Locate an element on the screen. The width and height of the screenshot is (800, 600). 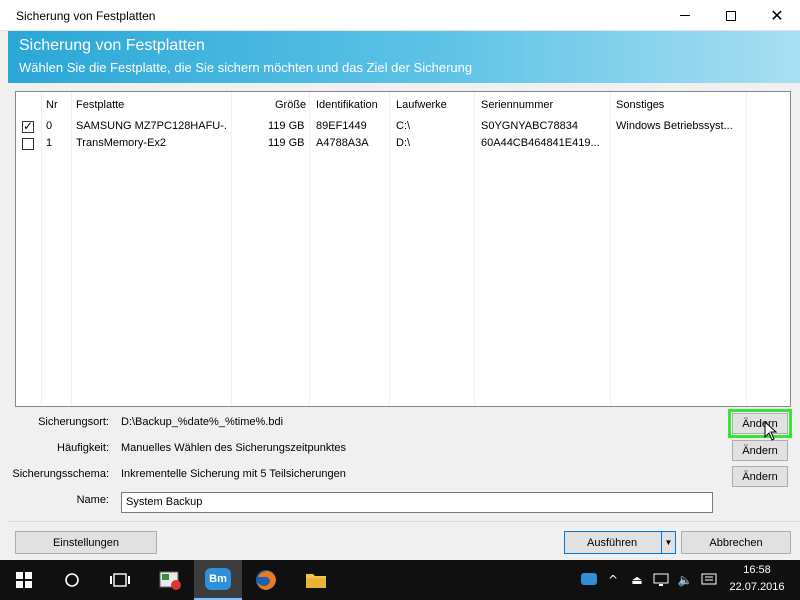
banner-title: Sicherung von Festplatten is located at coordinates (112, 45).